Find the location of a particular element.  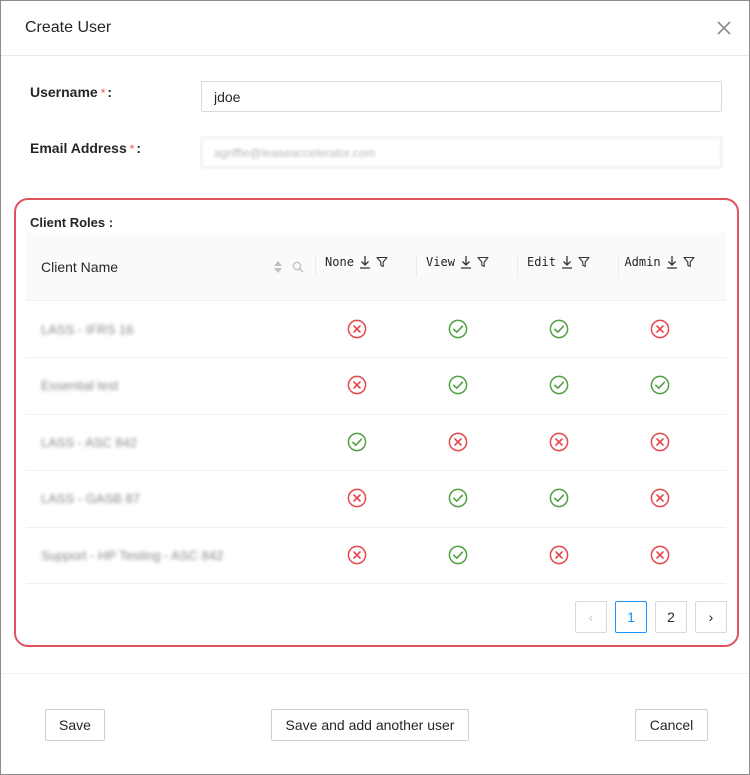

client-name-cell: Support - HP Testing - ASC 842 is located at coordinates (132, 555).